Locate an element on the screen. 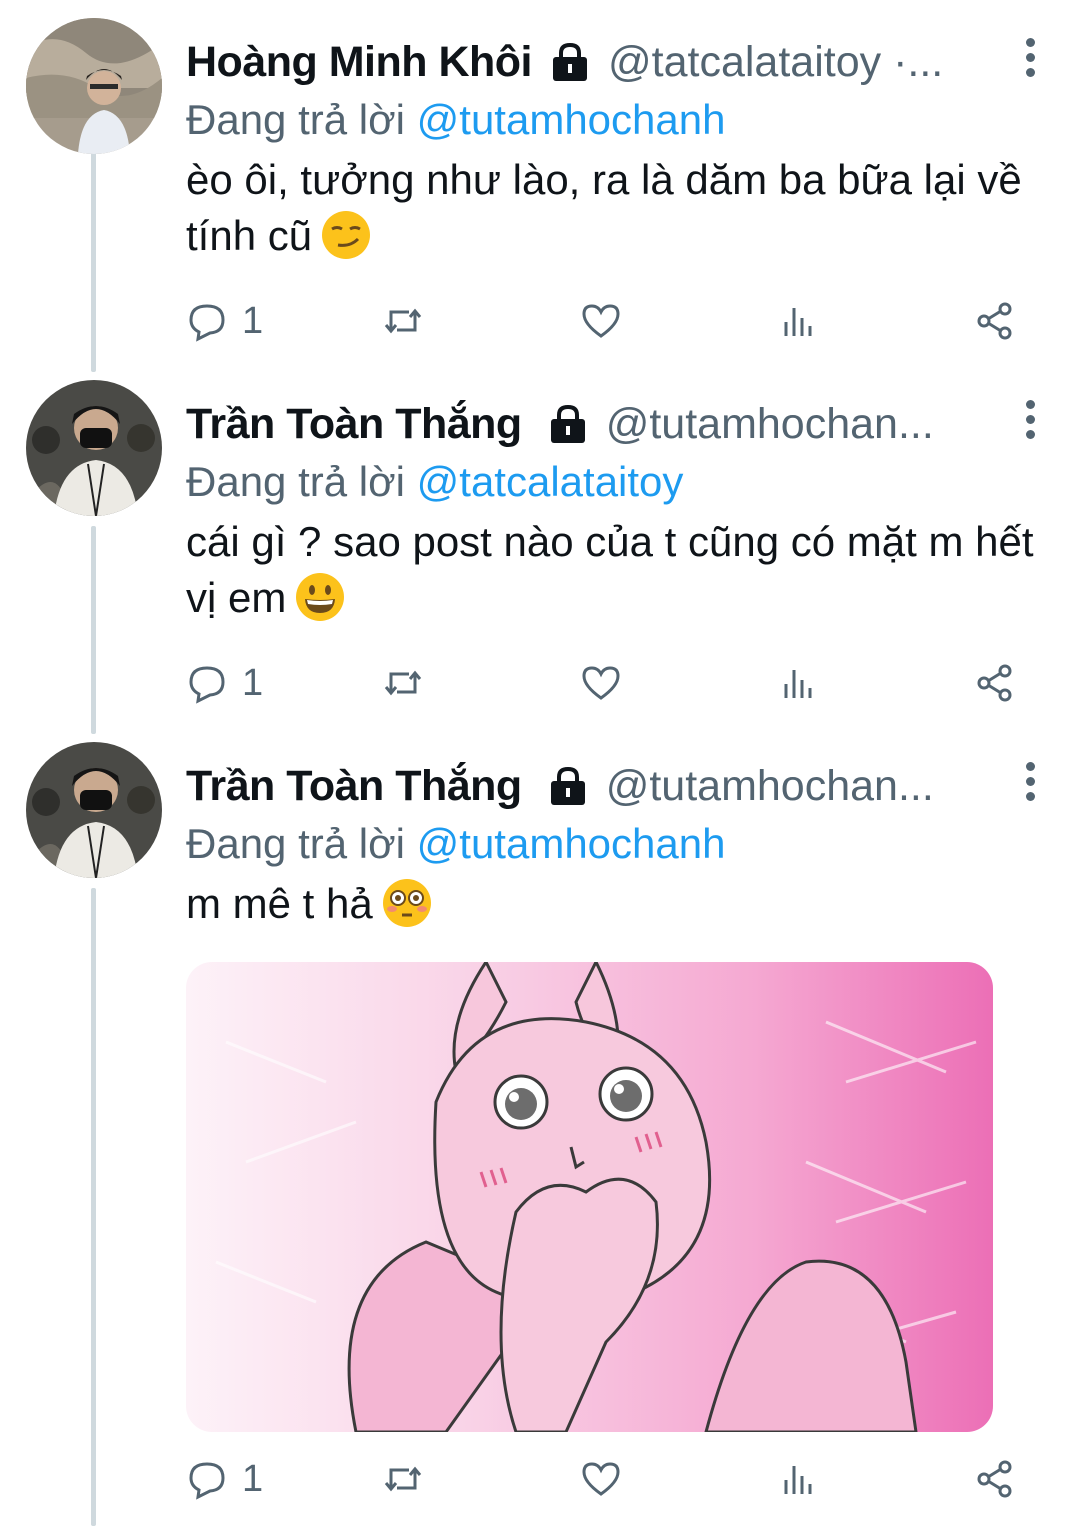 The image size is (1080, 1526). mention-link: @tatcalataitoy is located at coordinates (550, 481).